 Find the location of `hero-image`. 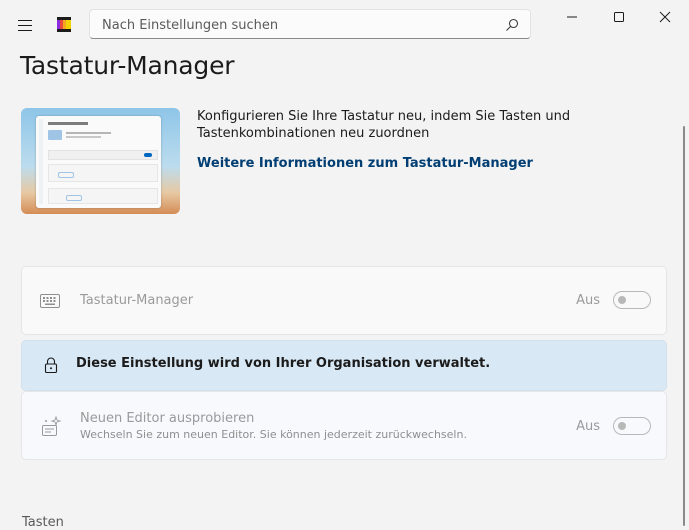

hero-image is located at coordinates (100, 161).